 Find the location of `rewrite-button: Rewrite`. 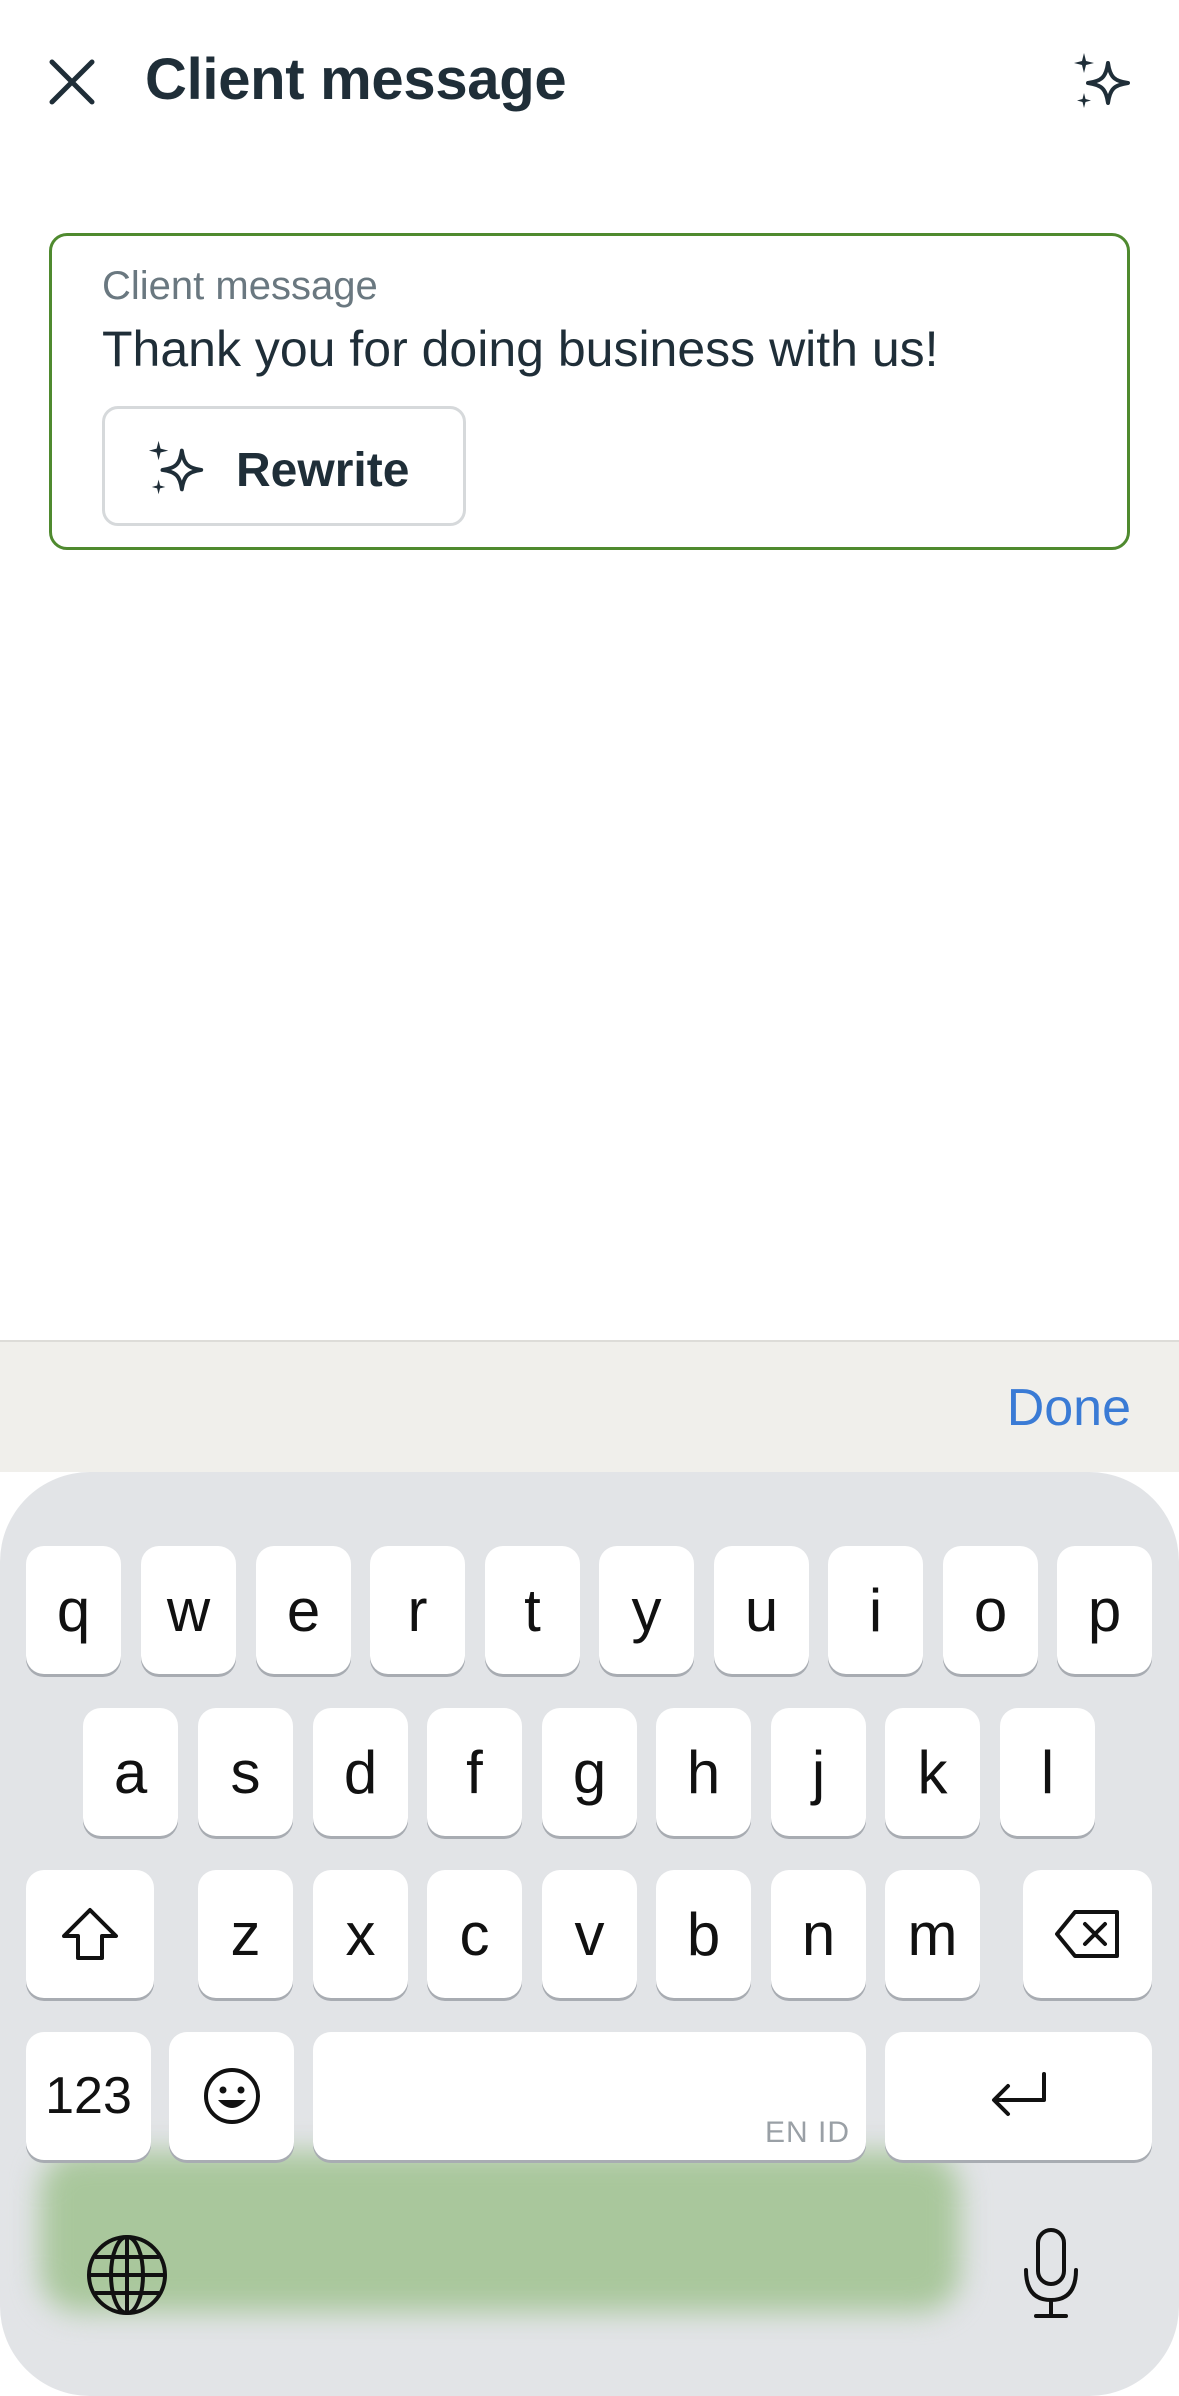

rewrite-button: Rewrite is located at coordinates (284, 466).